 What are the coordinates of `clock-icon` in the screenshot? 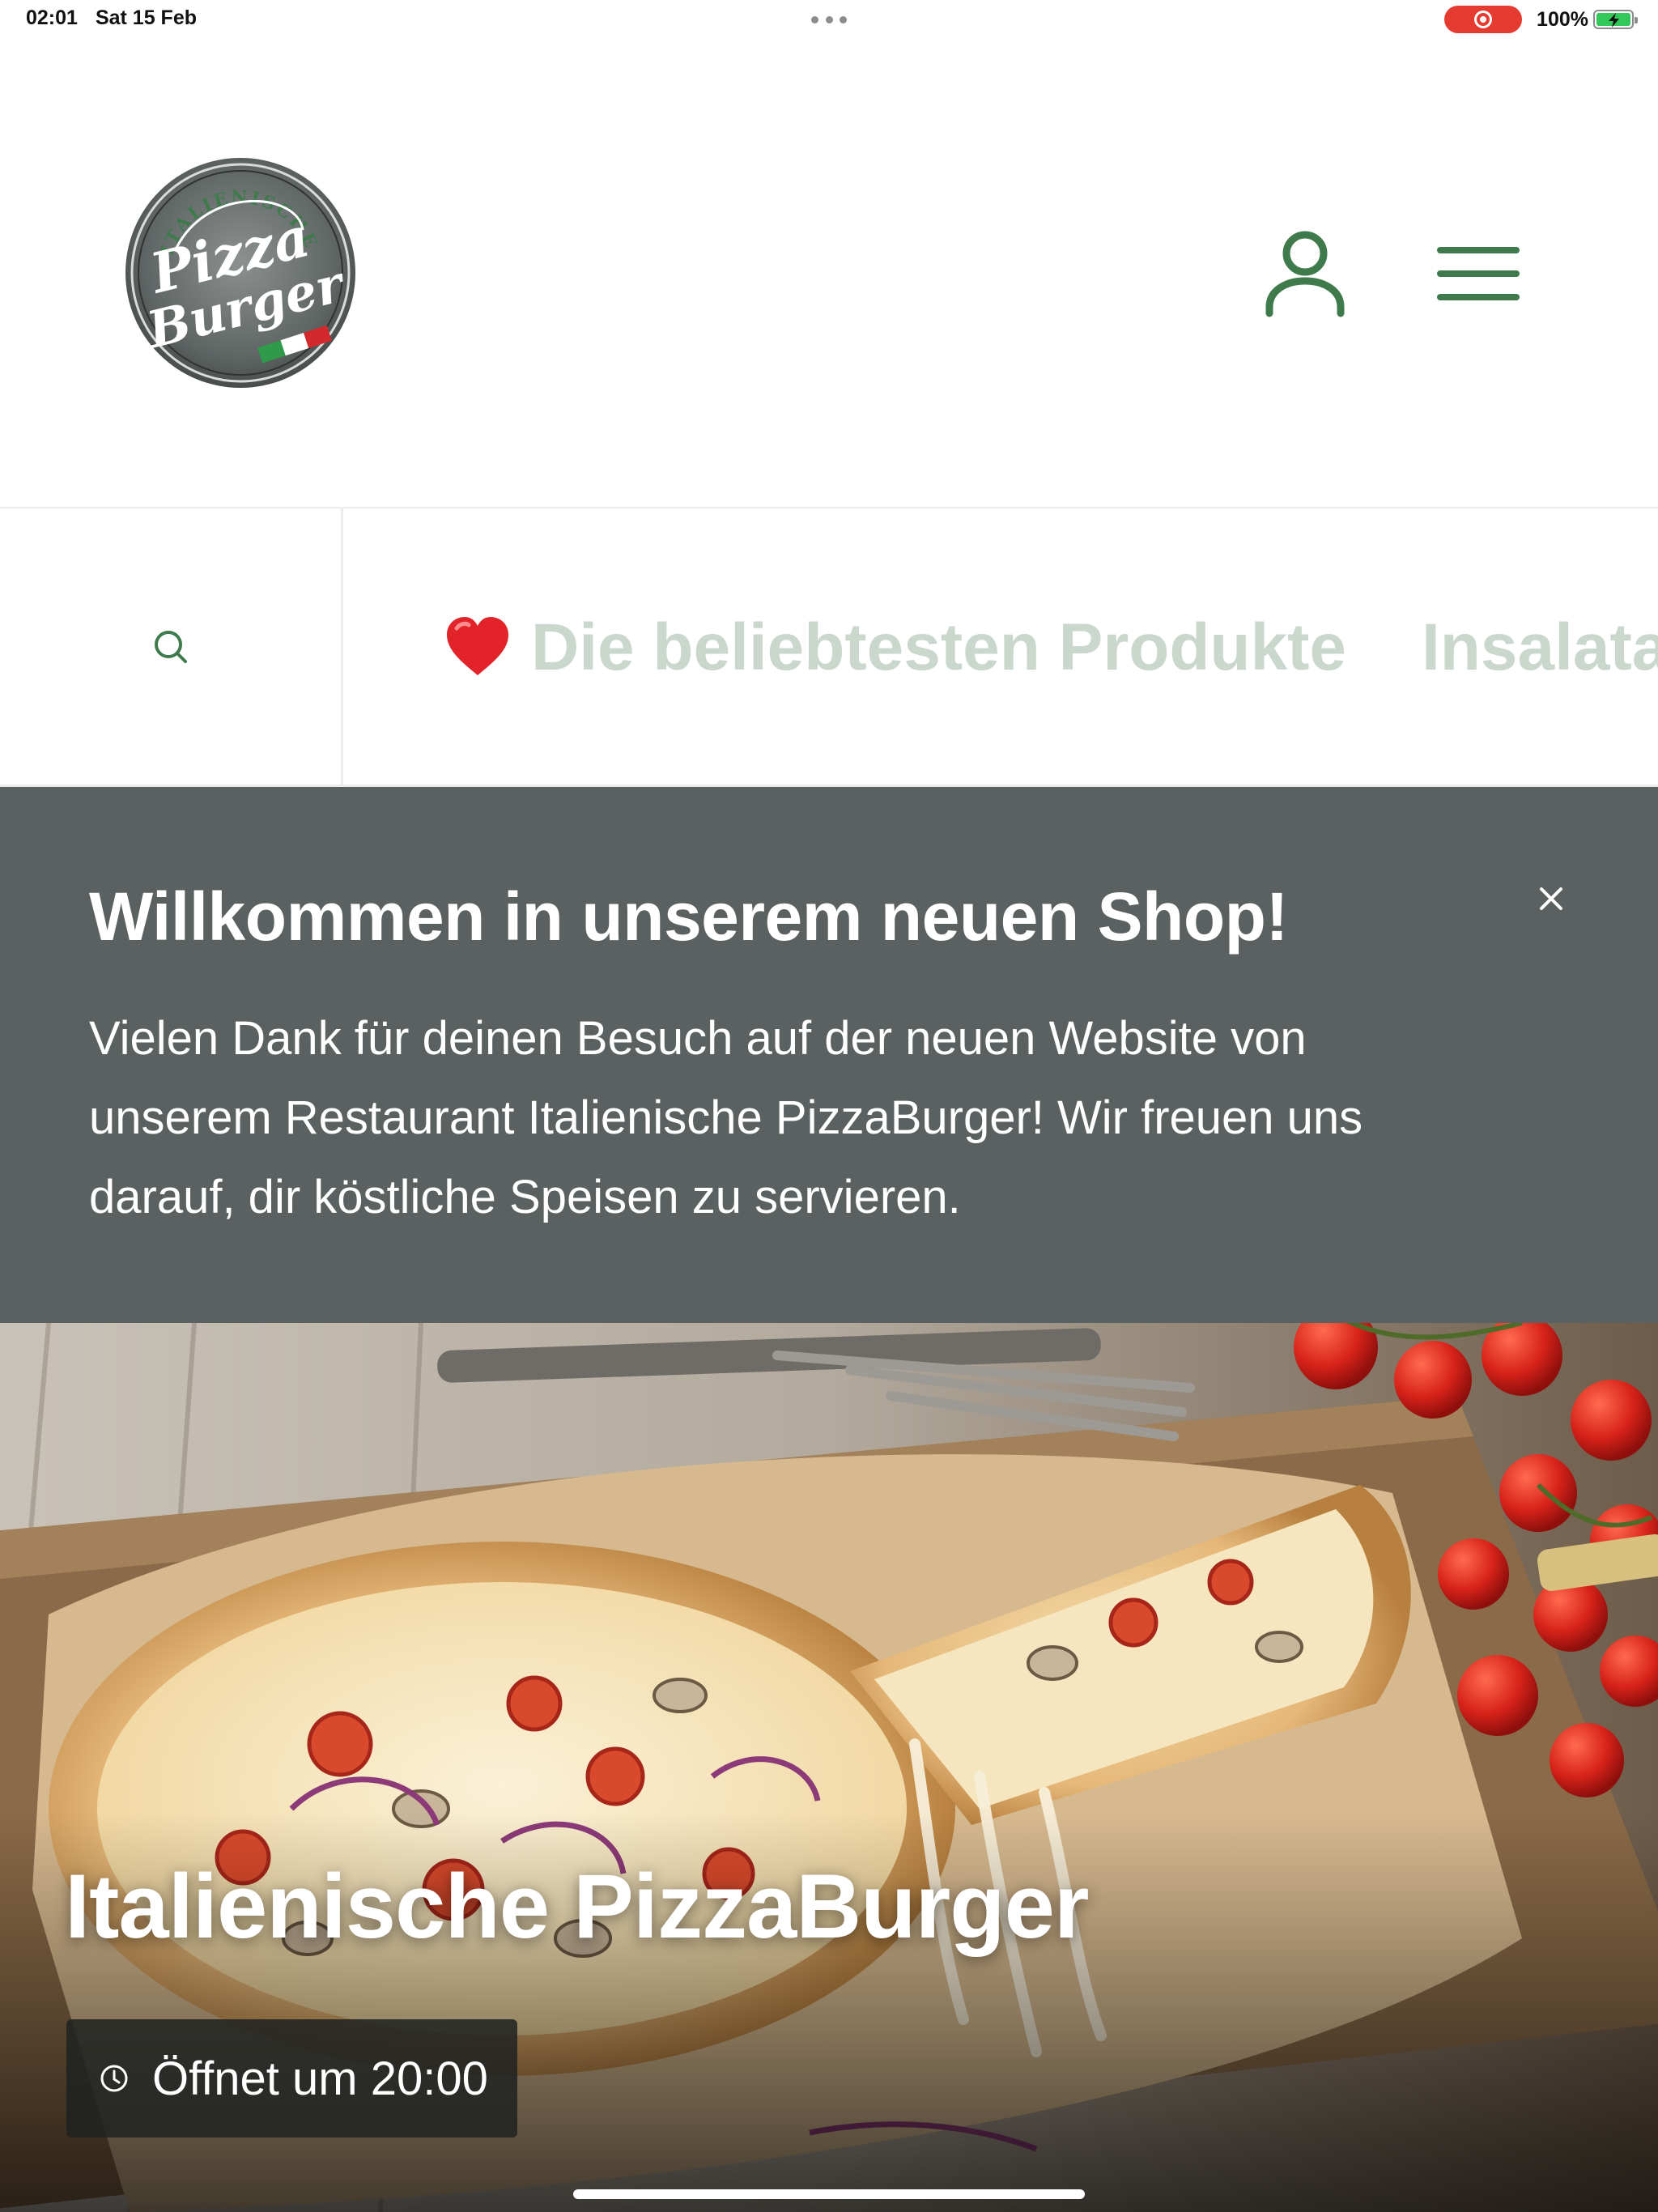 It's located at (114, 2079).